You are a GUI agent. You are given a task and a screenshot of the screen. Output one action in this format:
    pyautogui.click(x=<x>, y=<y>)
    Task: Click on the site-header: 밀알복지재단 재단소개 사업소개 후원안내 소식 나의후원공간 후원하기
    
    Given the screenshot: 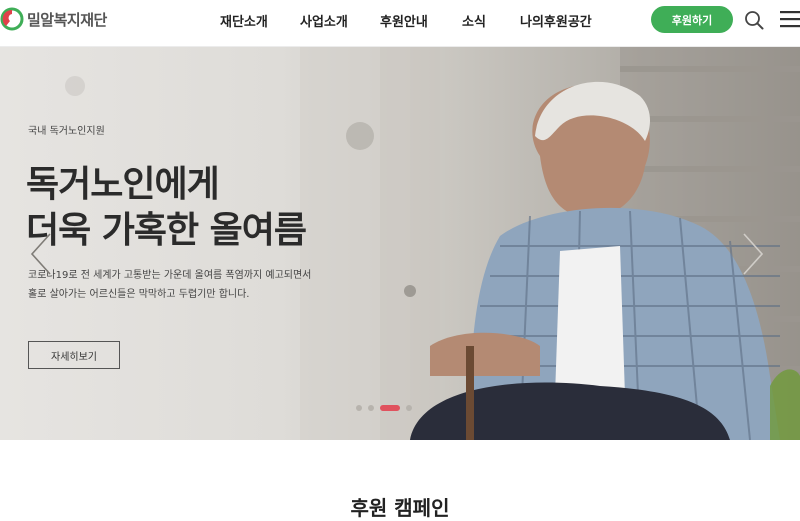 What is the action you would take?
    pyautogui.click(x=400, y=23)
    